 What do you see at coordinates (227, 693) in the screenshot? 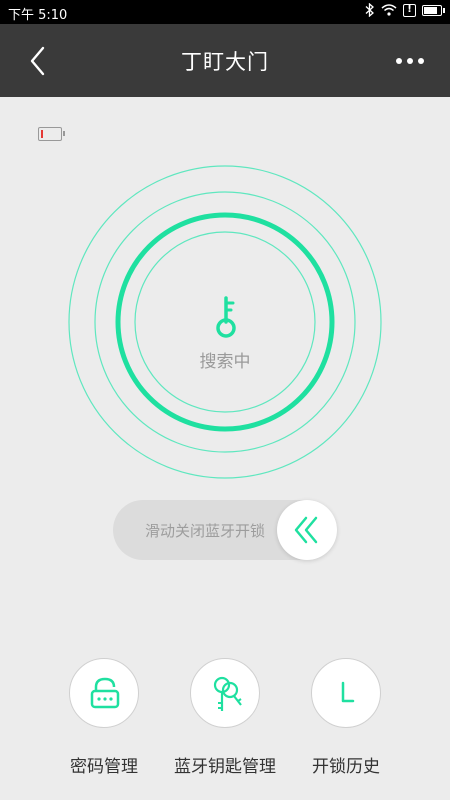
I see `keys-icon` at bounding box center [227, 693].